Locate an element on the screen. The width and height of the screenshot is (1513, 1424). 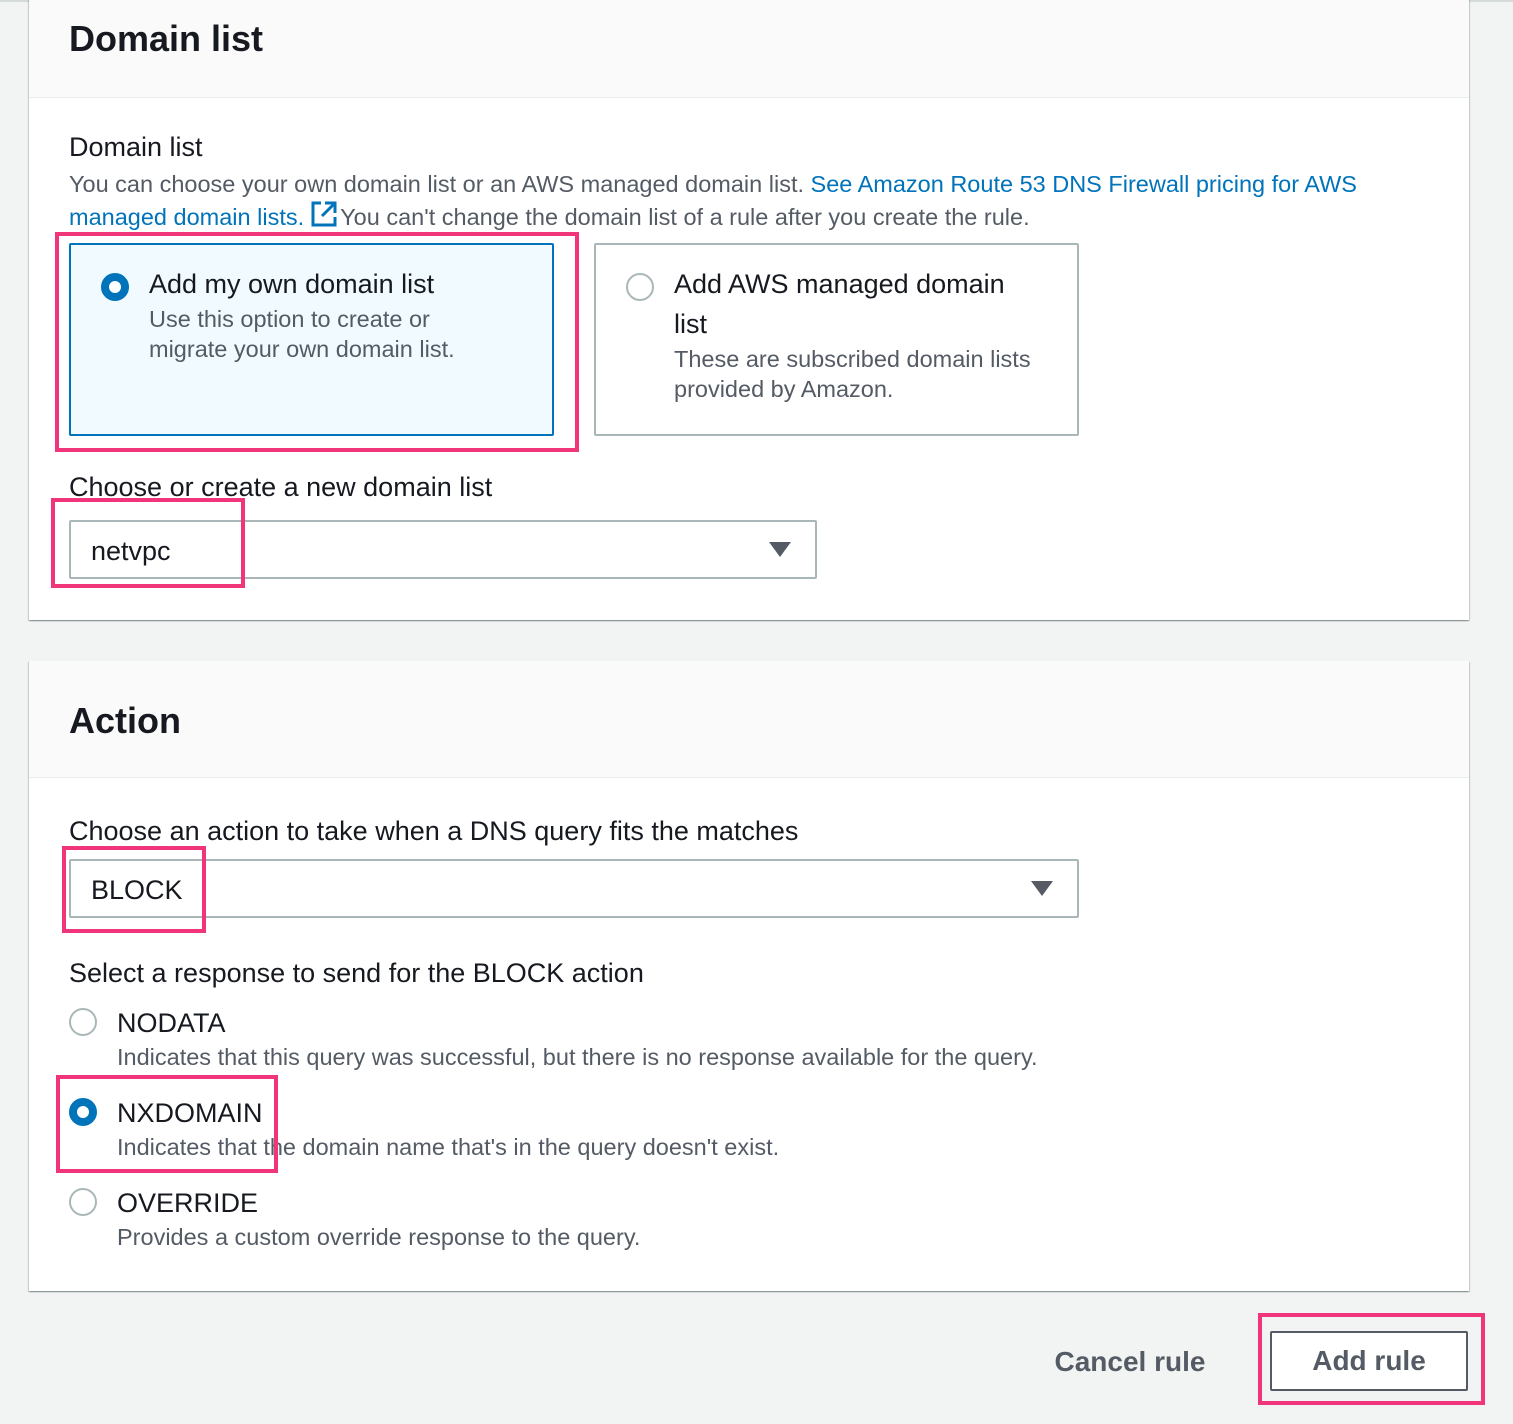
override-radio is located at coordinates (83, 1202).